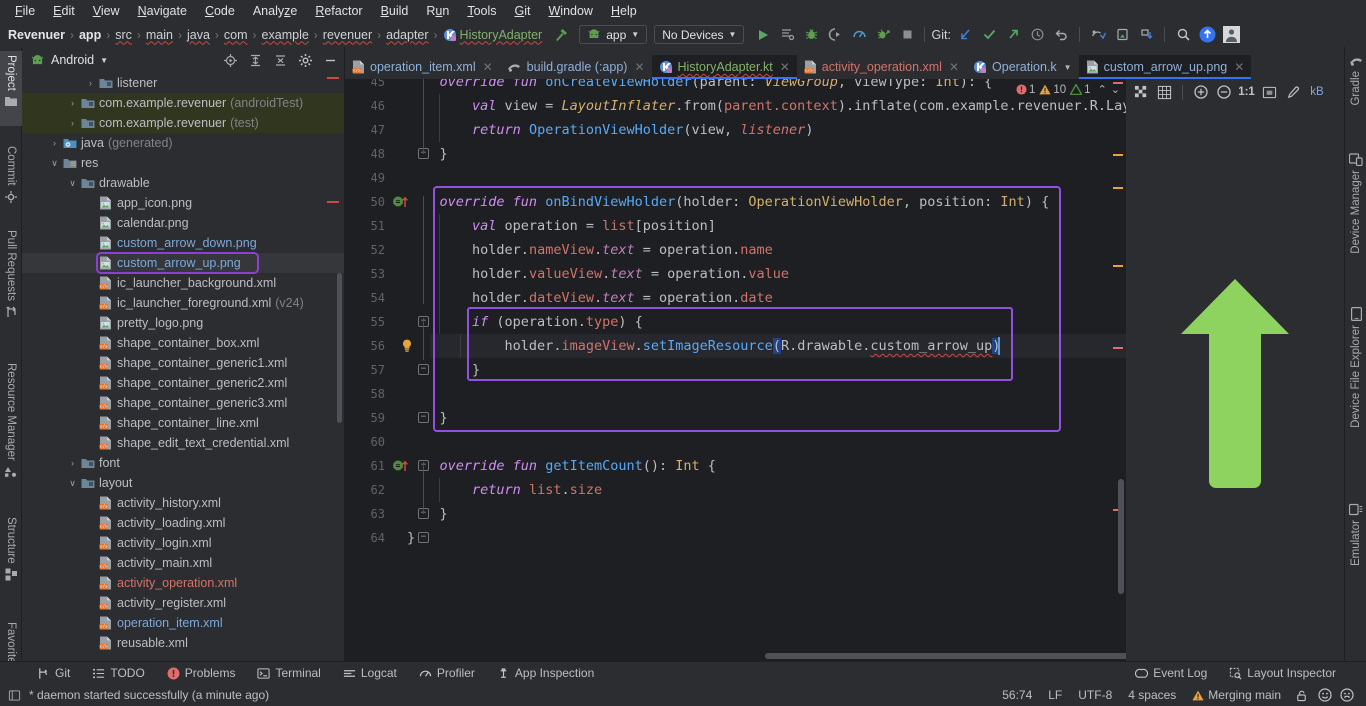 The height and width of the screenshot is (706, 1366). I want to click on expand-all-icon, so click(255, 60).